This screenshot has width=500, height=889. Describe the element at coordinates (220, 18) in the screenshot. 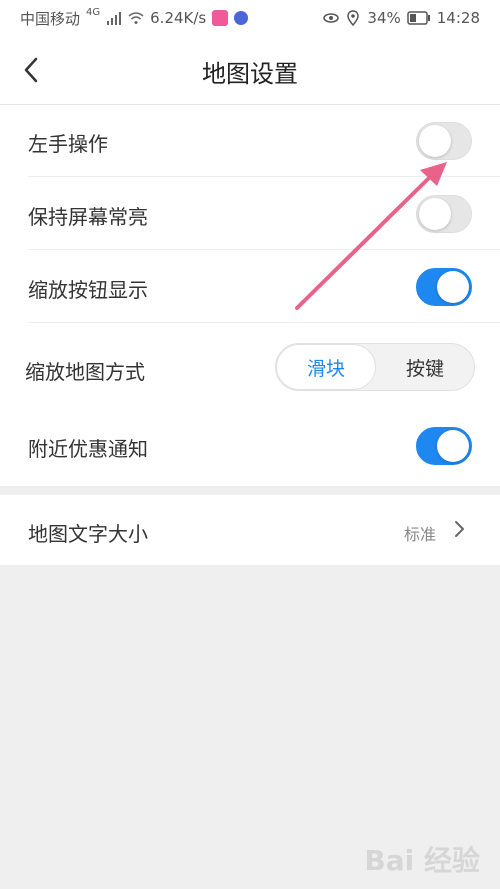

I see `app-notification-icon` at that location.